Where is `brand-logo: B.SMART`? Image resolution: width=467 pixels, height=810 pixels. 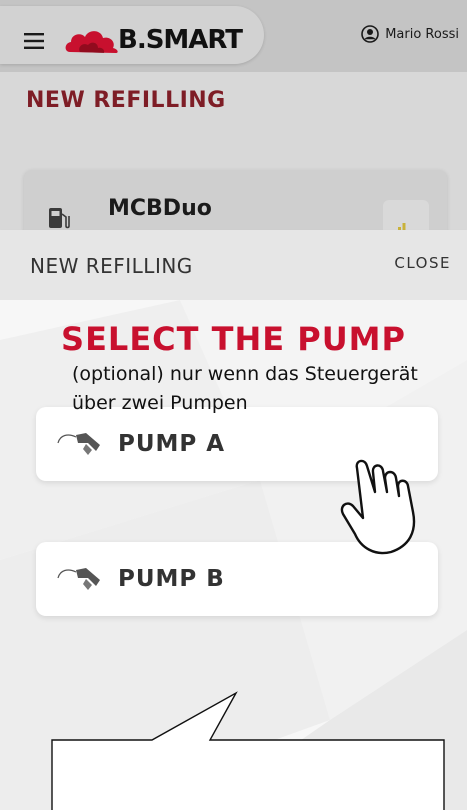
brand-logo: B.SMART is located at coordinates (154, 41).